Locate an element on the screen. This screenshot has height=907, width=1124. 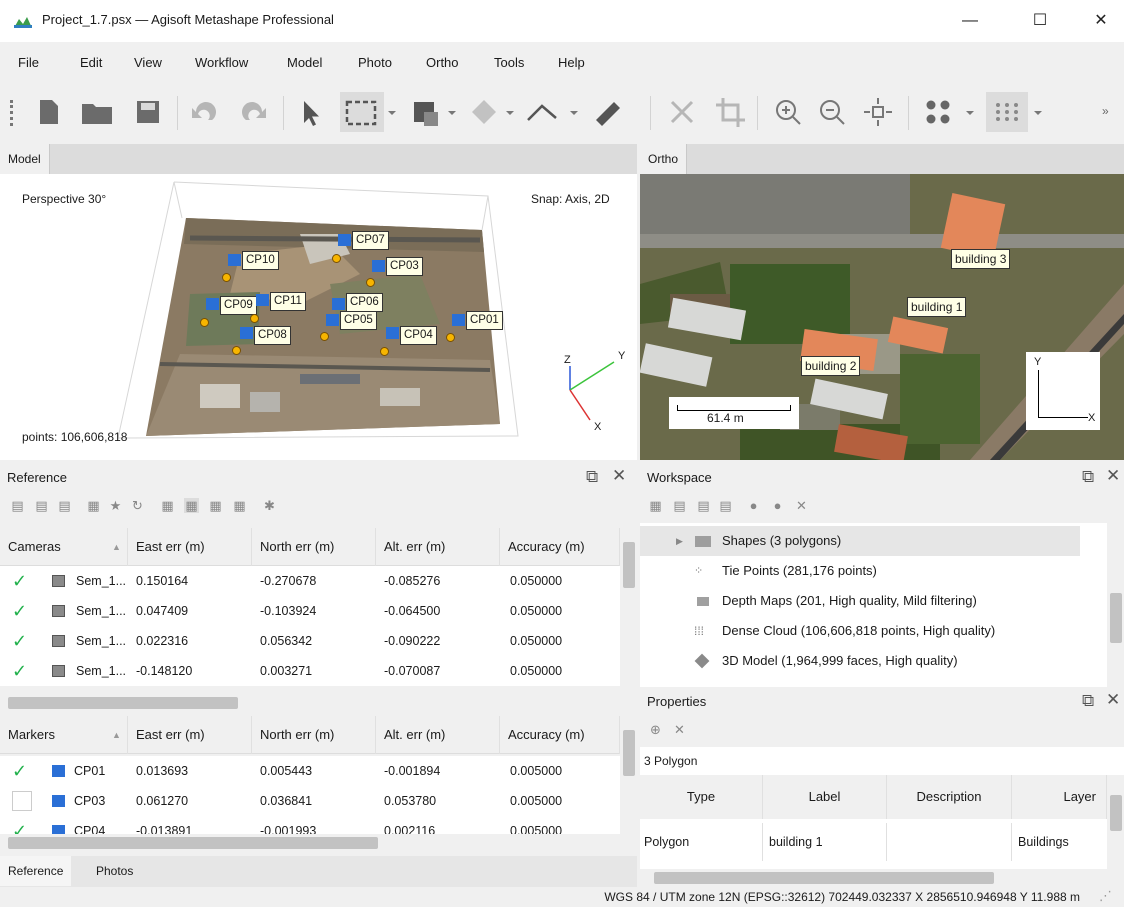
undock-workspace-icon: ⧉ is located at coordinates (1088, 477).